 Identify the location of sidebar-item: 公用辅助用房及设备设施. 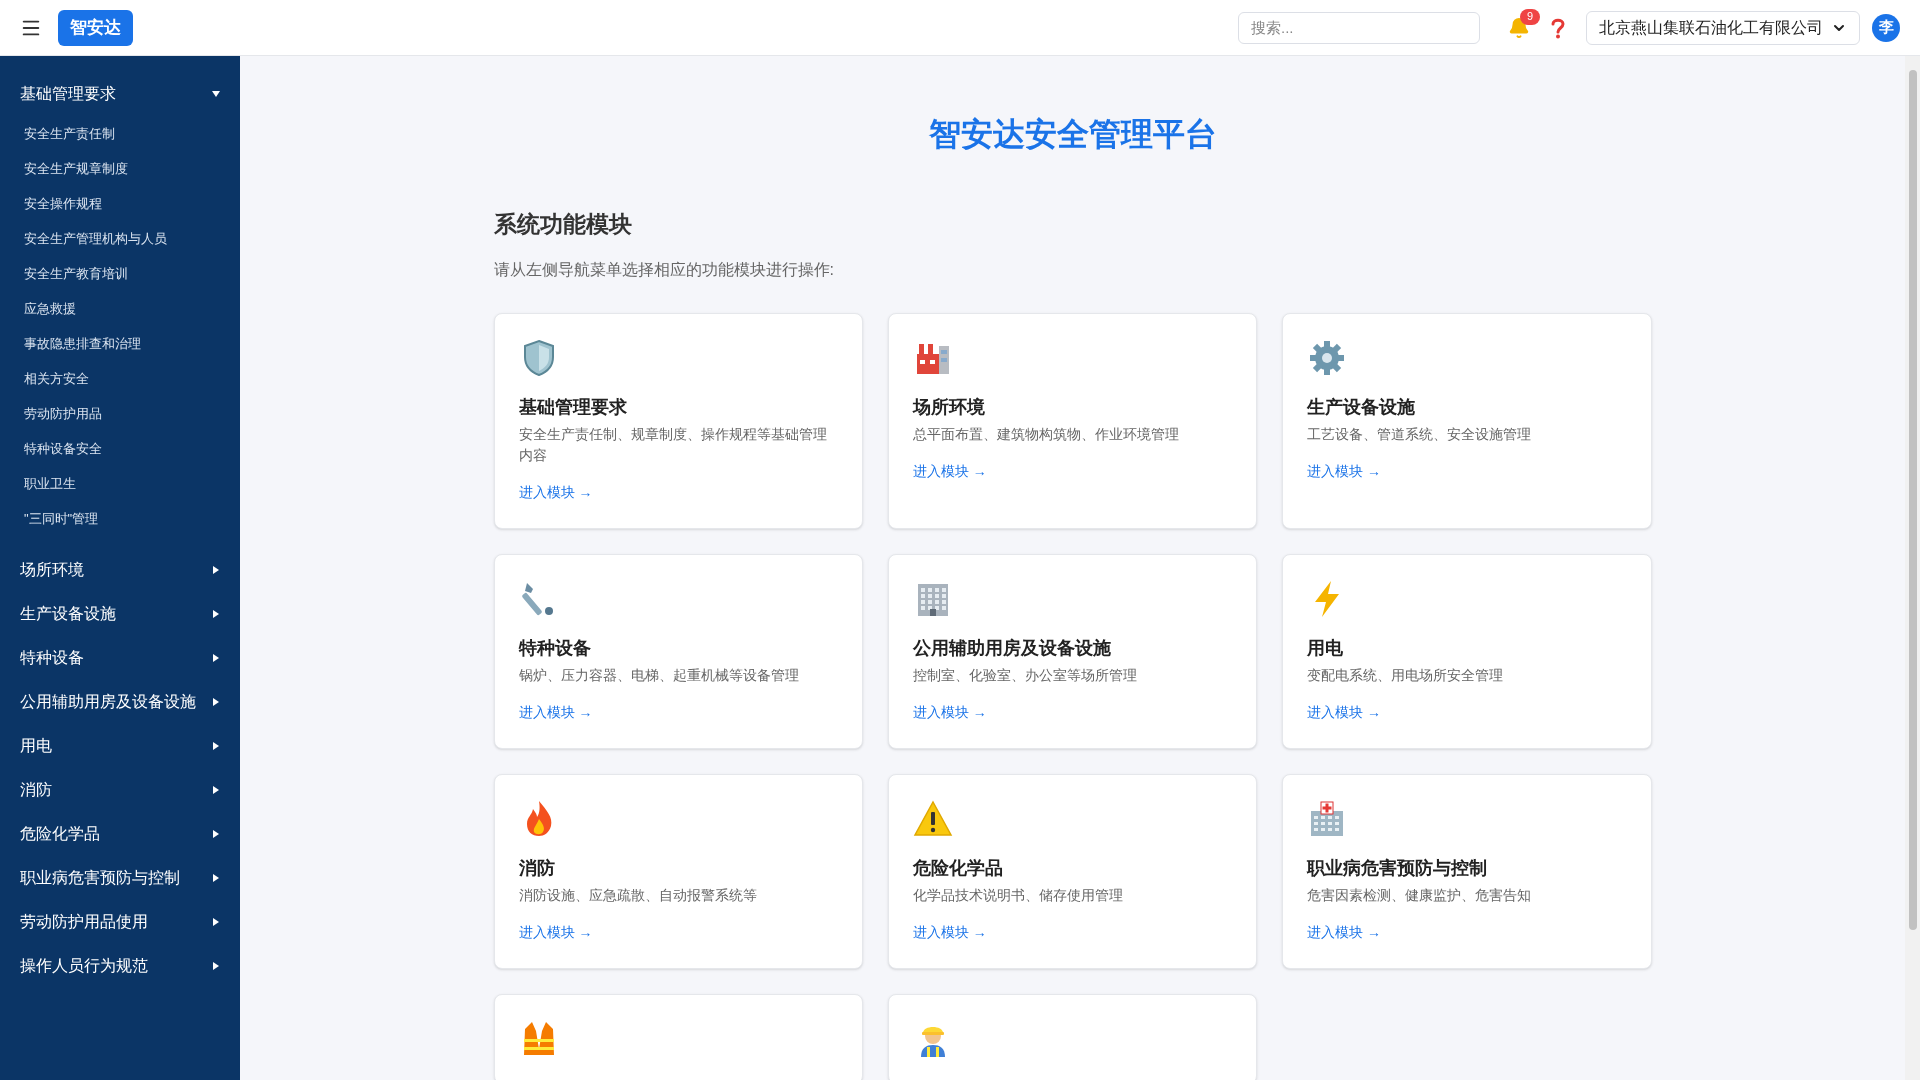
(120, 702).